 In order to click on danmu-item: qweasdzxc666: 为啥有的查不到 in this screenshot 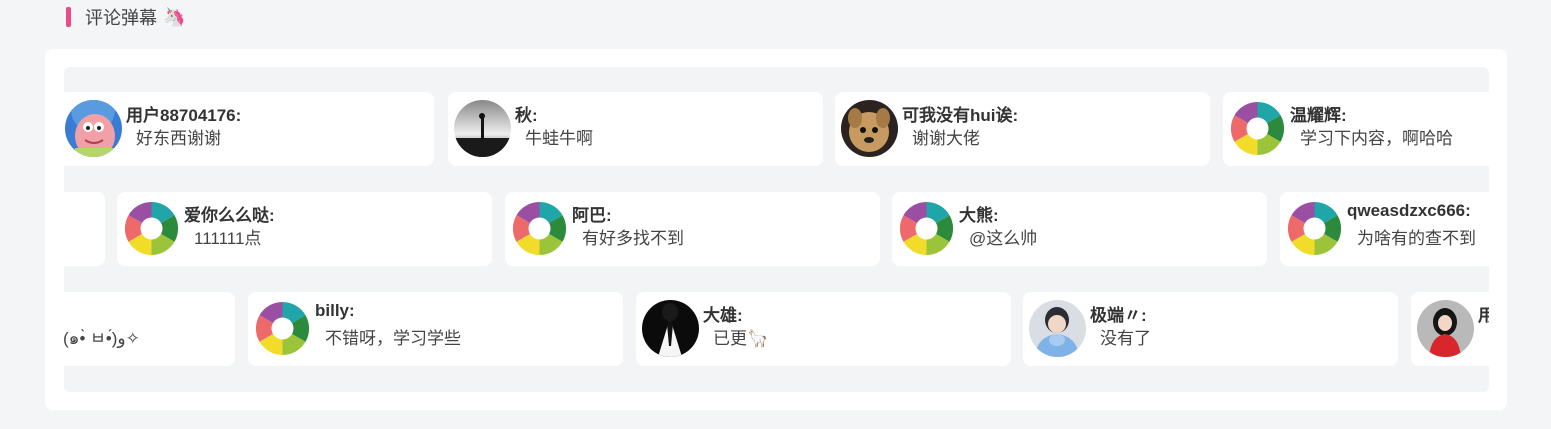, I will do `click(1384, 229)`.